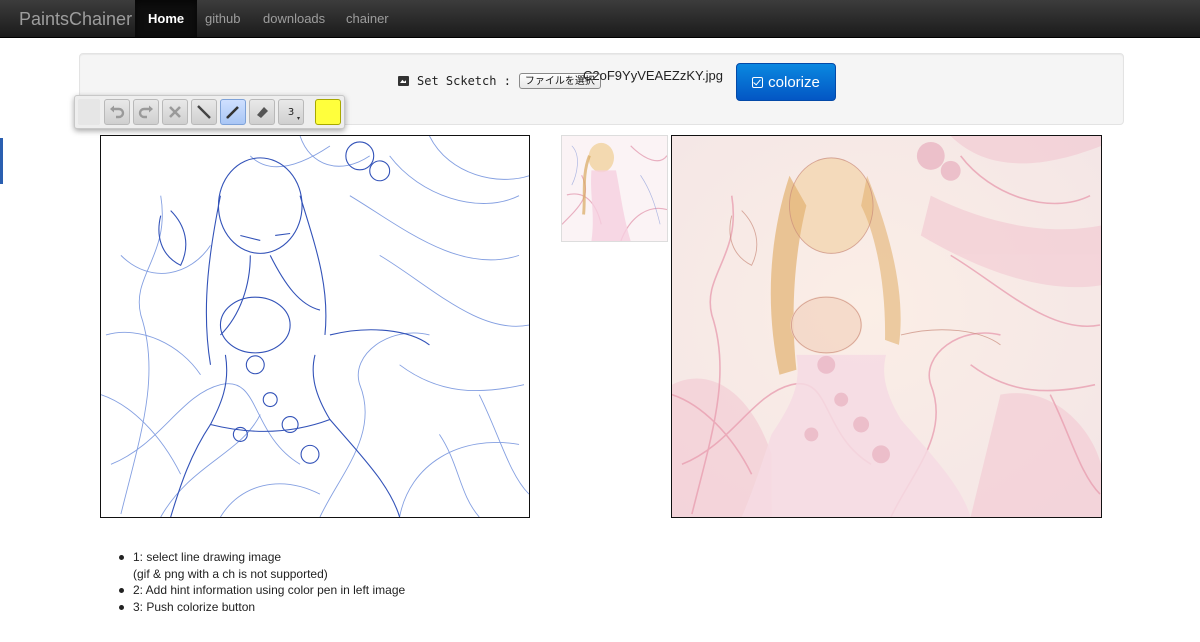 This screenshot has height=642, width=1200. I want to click on check-square-icon, so click(758, 82).